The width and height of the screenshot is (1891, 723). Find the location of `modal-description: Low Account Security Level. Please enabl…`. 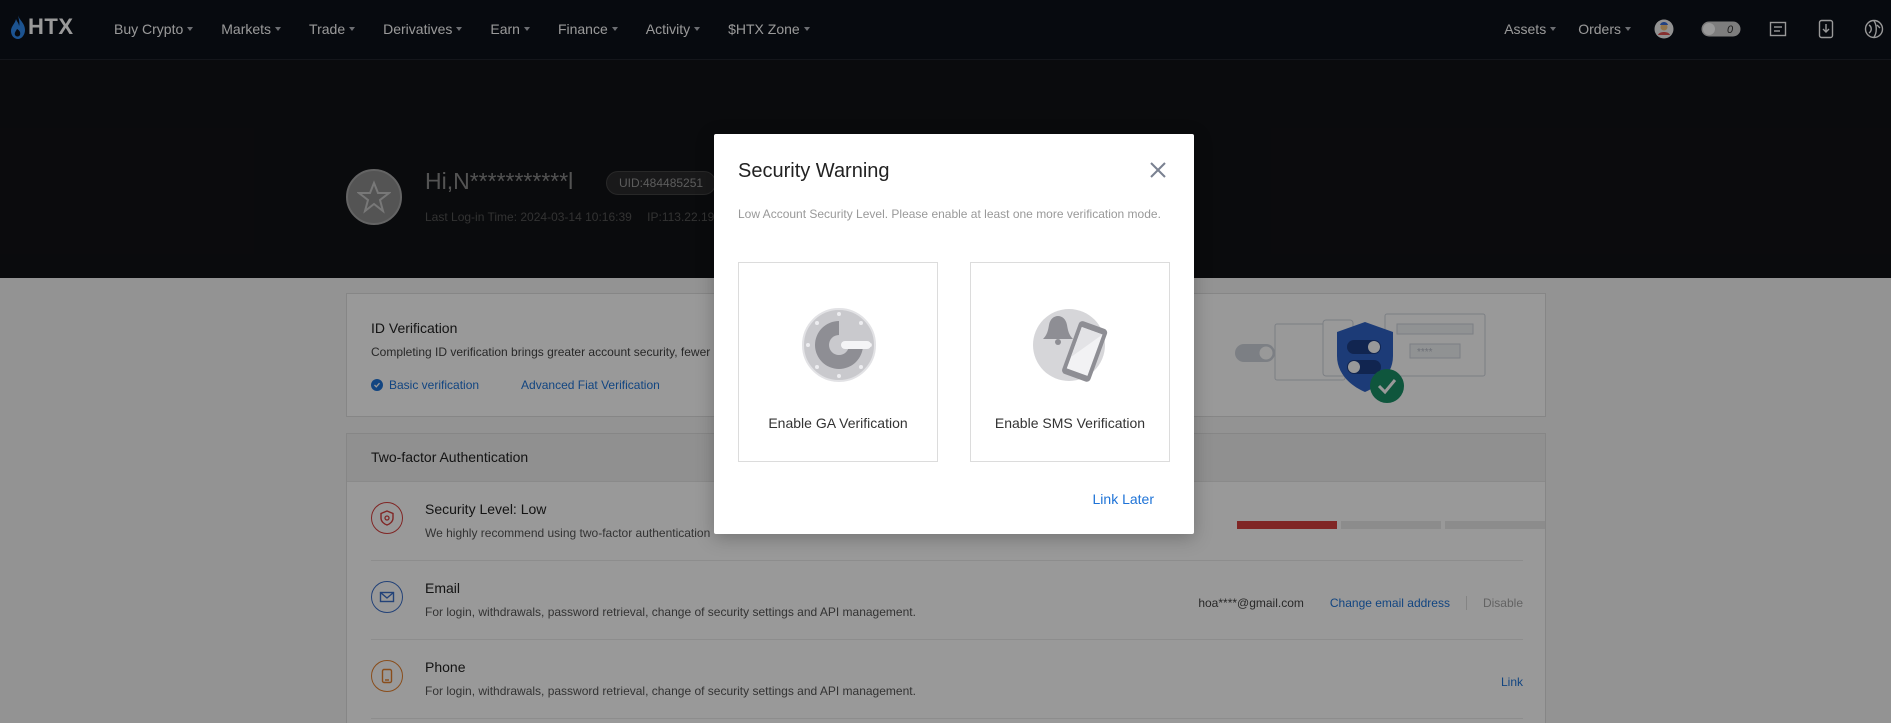

modal-description: Low Account Security Level. Please enabl… is located at coordinates (949, 214).